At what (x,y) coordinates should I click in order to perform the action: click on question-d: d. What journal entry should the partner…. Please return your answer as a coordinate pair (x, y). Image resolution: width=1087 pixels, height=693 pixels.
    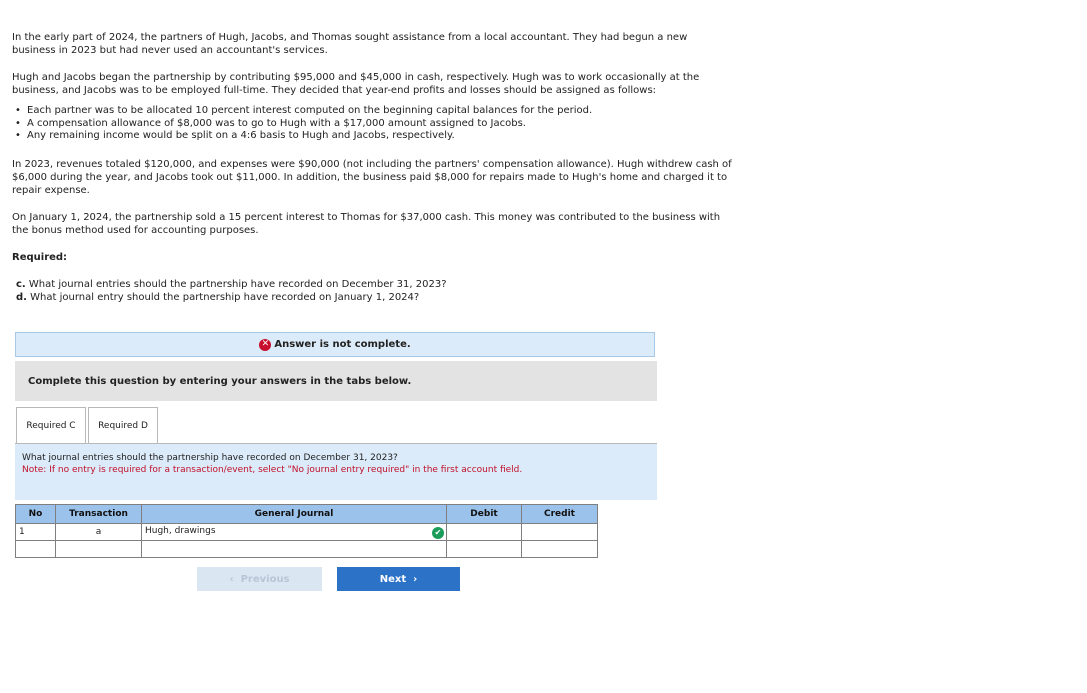
    Looking at the image, I should click on (372, 297).